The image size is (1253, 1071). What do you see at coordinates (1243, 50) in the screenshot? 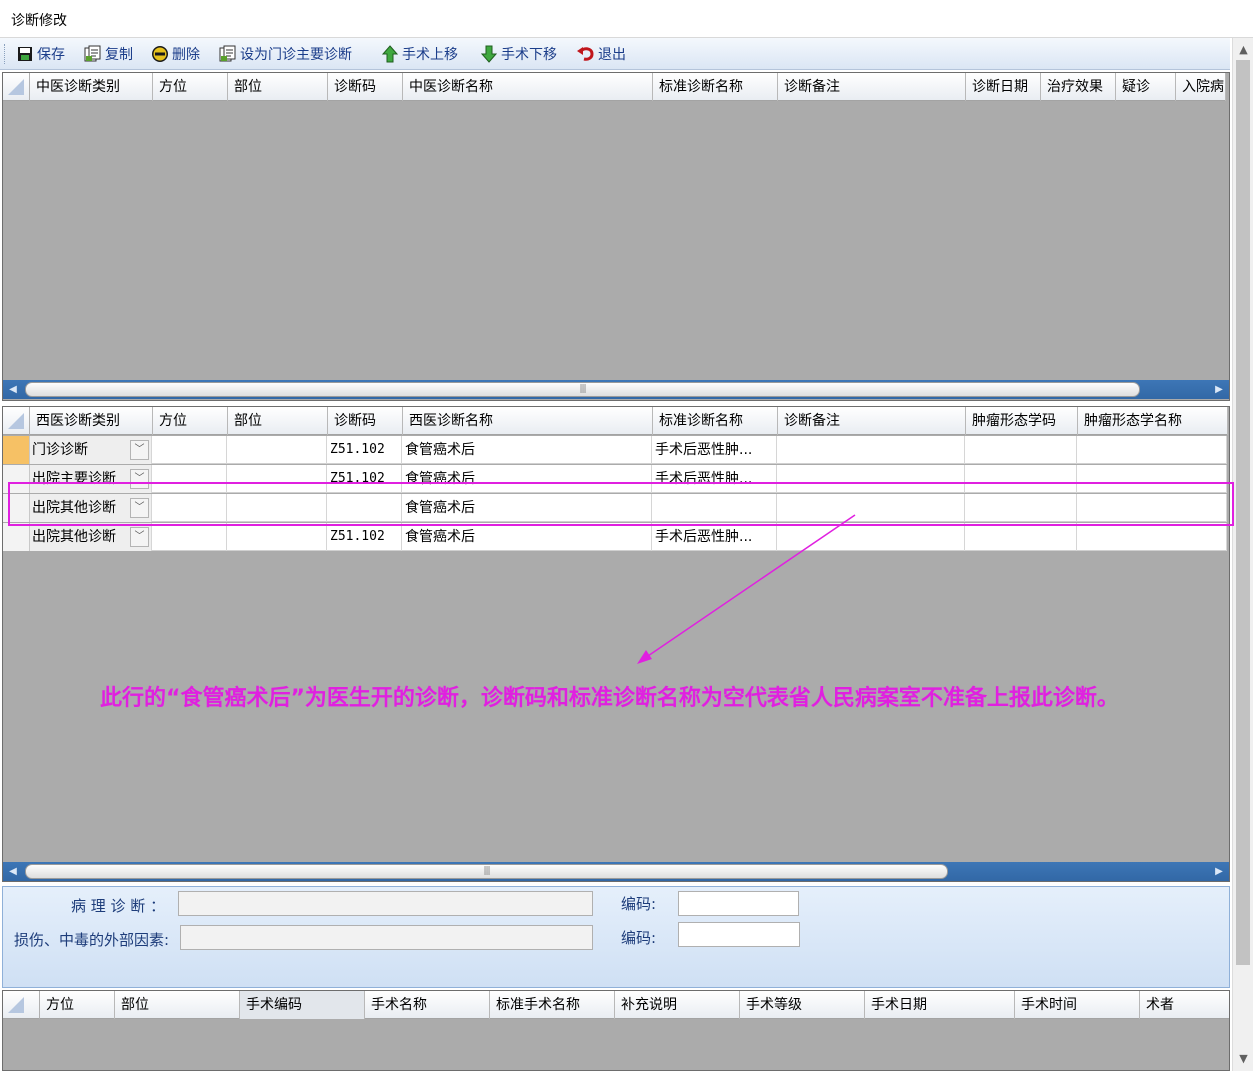
I see `scroll-up-icon: ▲` at bounding box center [1243, 50].